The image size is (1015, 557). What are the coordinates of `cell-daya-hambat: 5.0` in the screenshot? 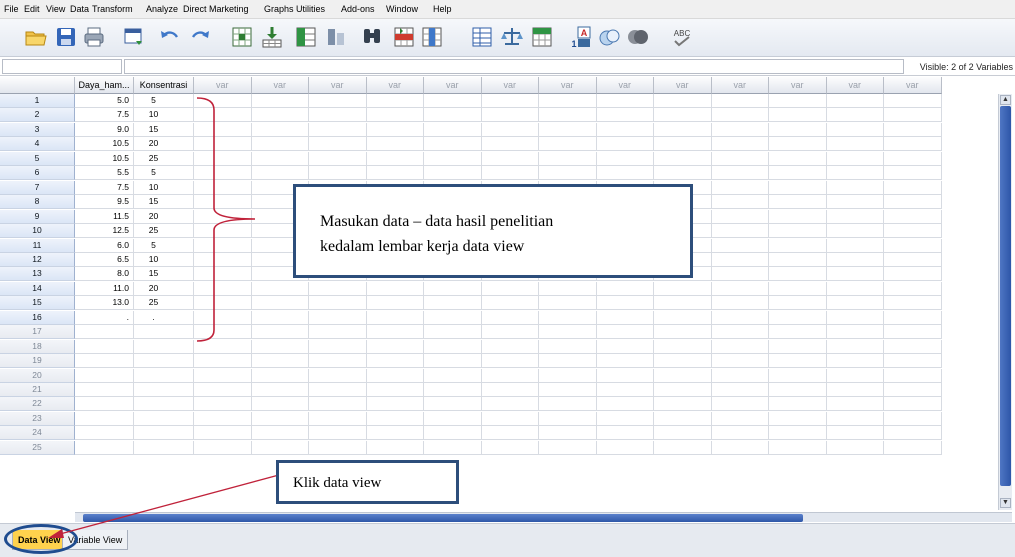 It's located at (104, 101).